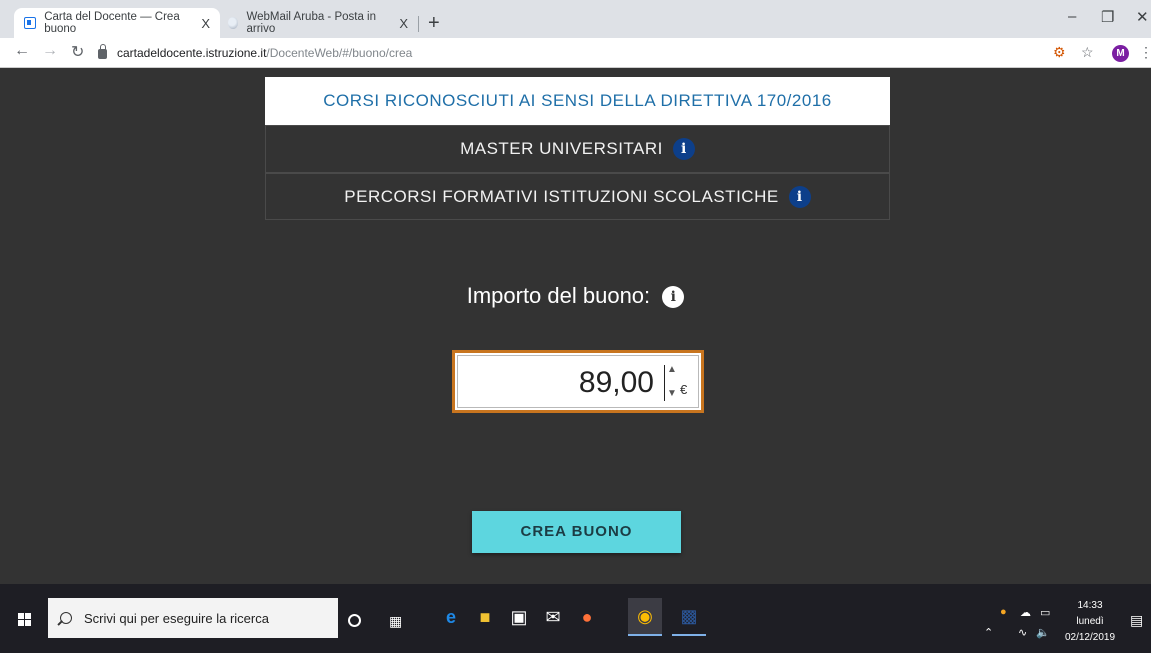  I want to click on firefox-icon: ●, so click(587, 617).